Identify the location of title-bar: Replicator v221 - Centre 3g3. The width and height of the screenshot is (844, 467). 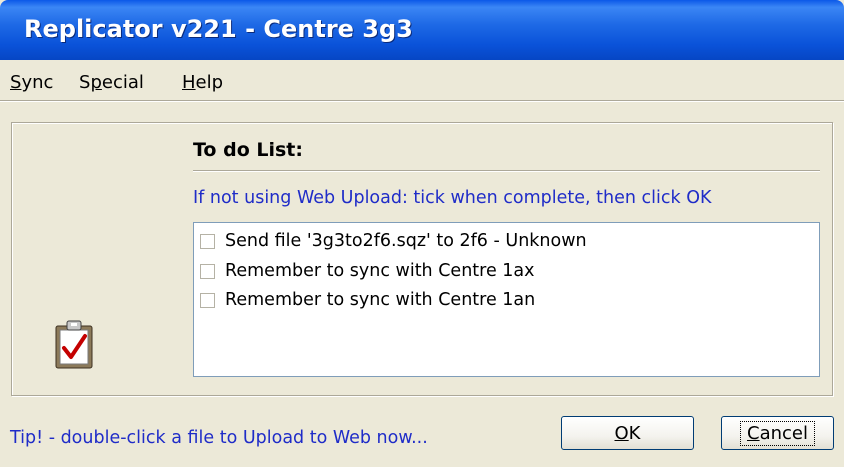
(422, 30).